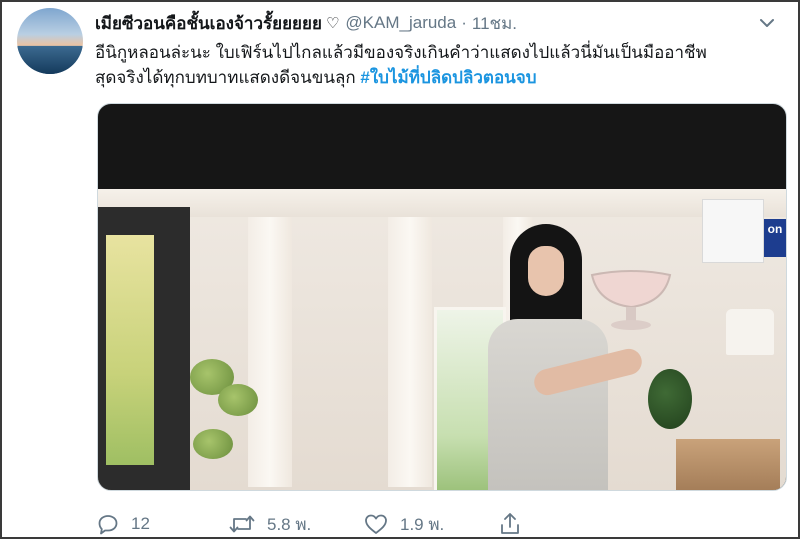 This screenshot has height=539, width=800. I want to click on avatar-sea, so click(50, 60).